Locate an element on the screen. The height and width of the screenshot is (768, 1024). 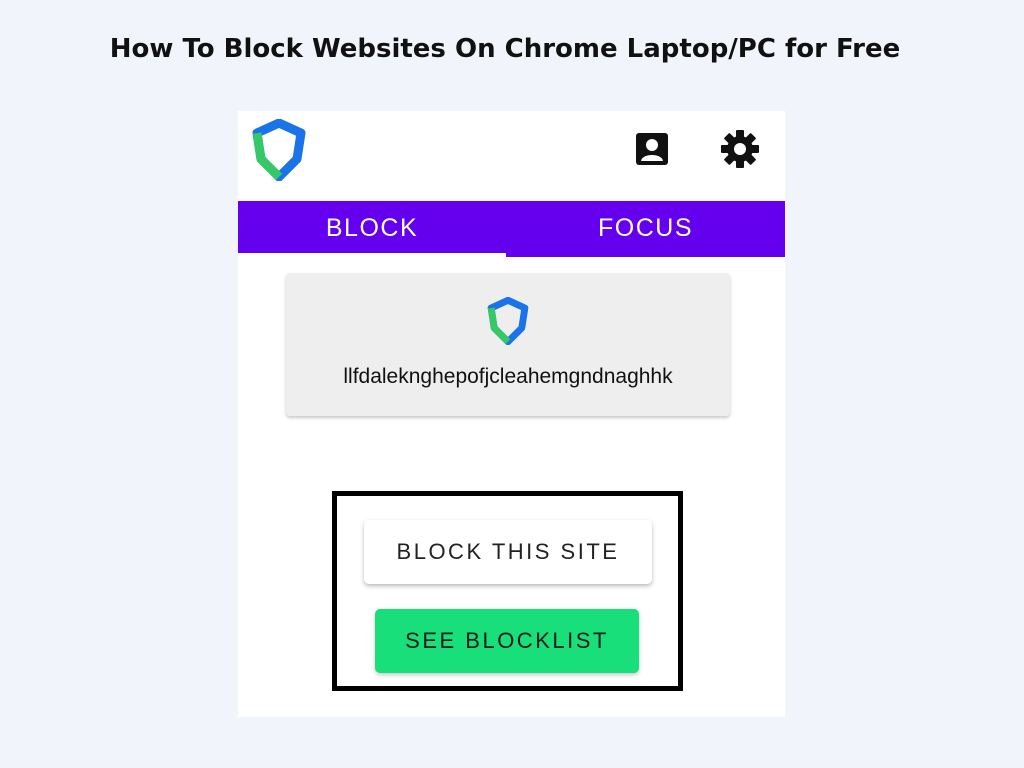
tab-bar: BLOCK FOCUS is located at coordinates (511, 229).